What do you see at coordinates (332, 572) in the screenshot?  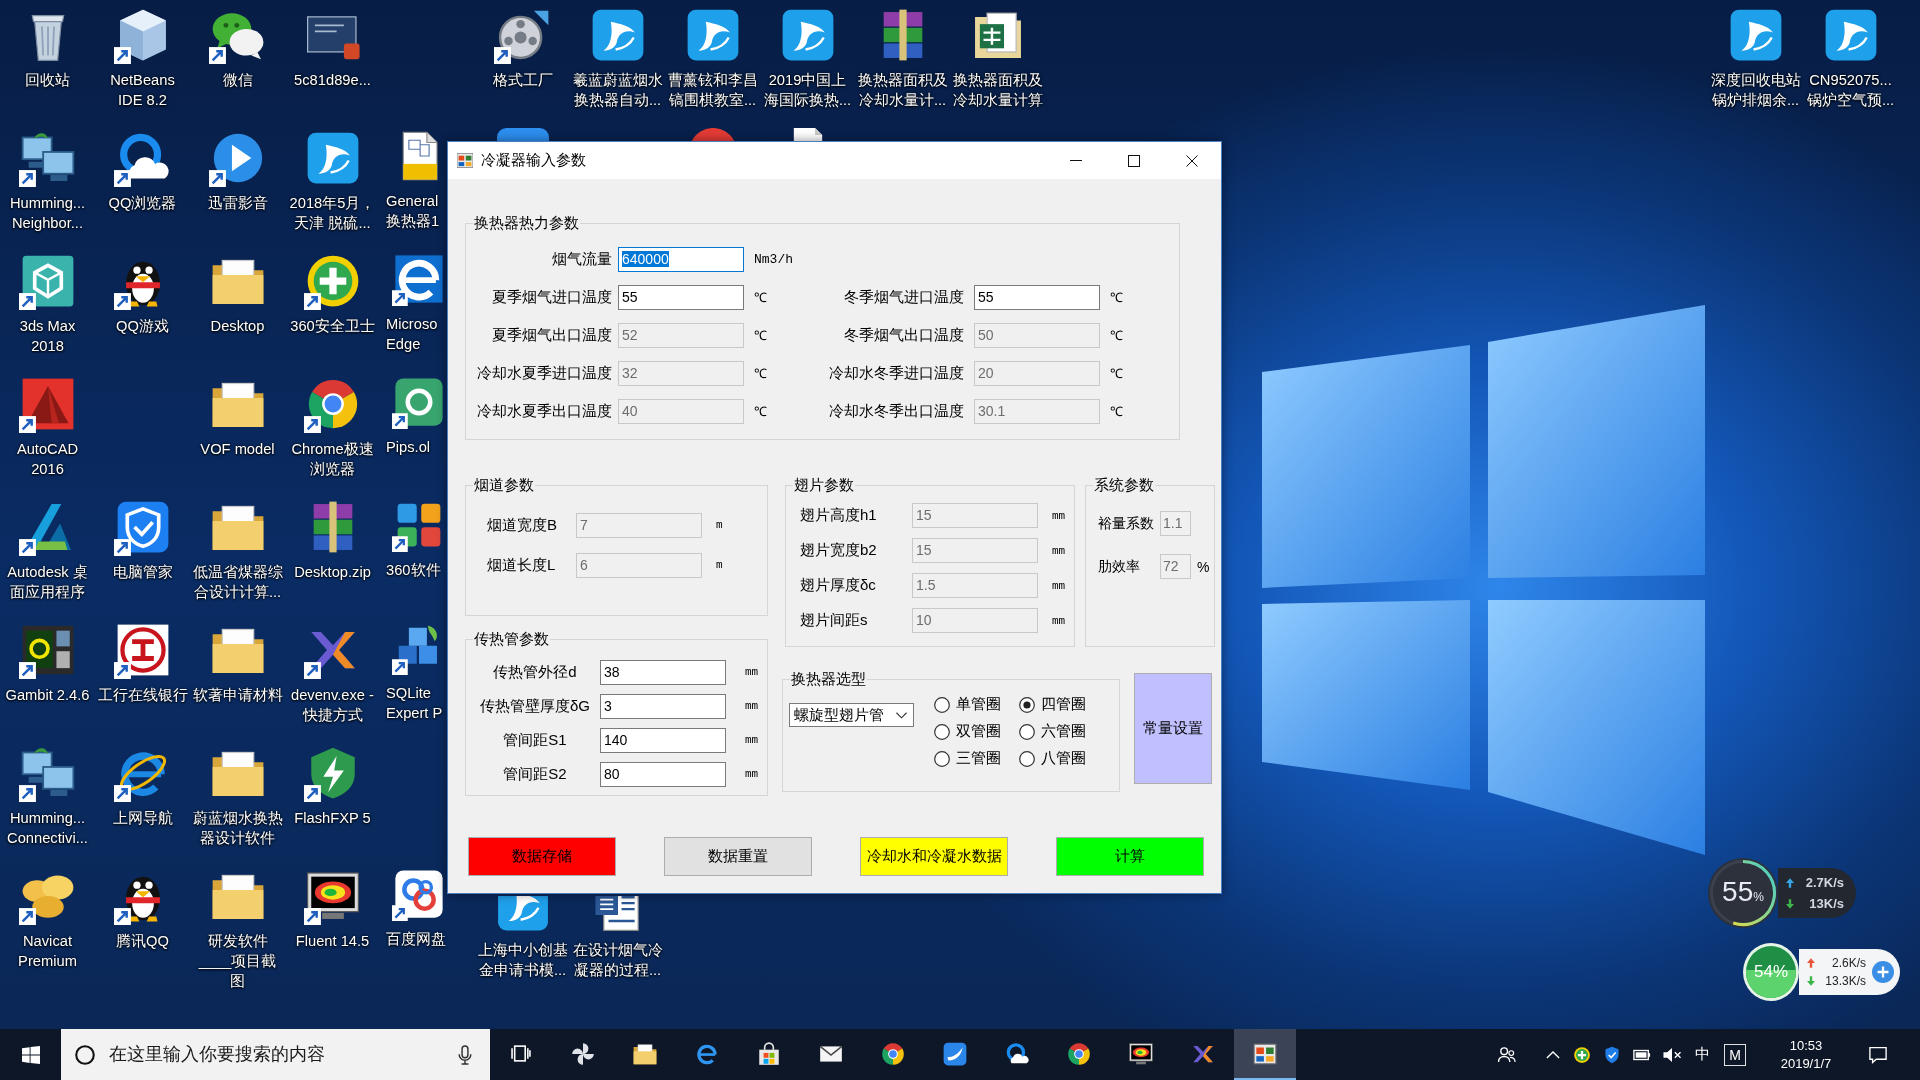 I see `desktop-icon-label: Desktop.zip` at bounding box center [332, 572].